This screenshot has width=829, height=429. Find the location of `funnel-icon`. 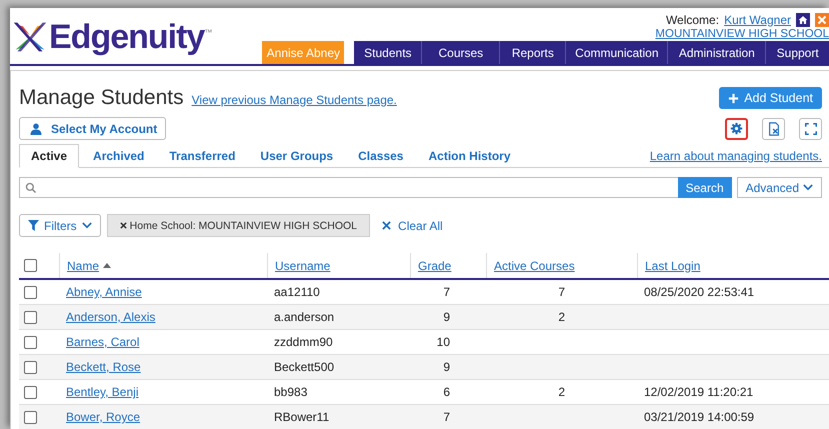

funnel-icon is located at coordinates (33, 225).